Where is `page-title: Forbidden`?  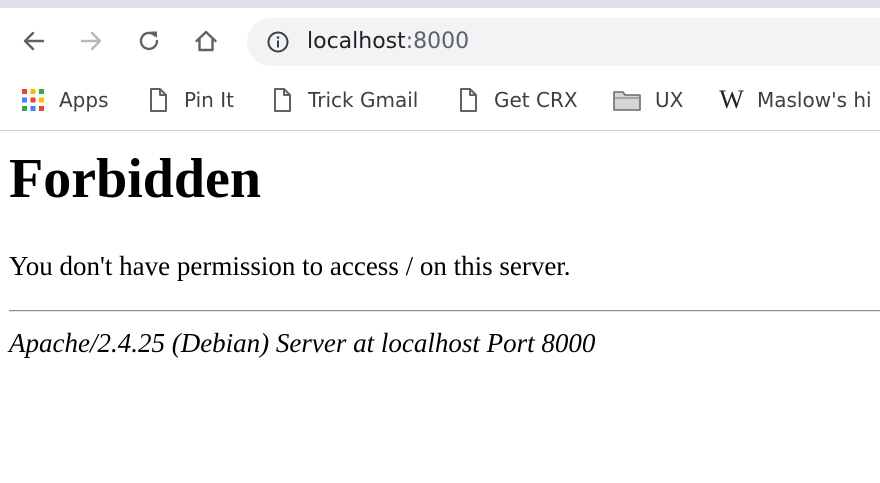 page-title: Forbidden is located at coordinates (135, 179).